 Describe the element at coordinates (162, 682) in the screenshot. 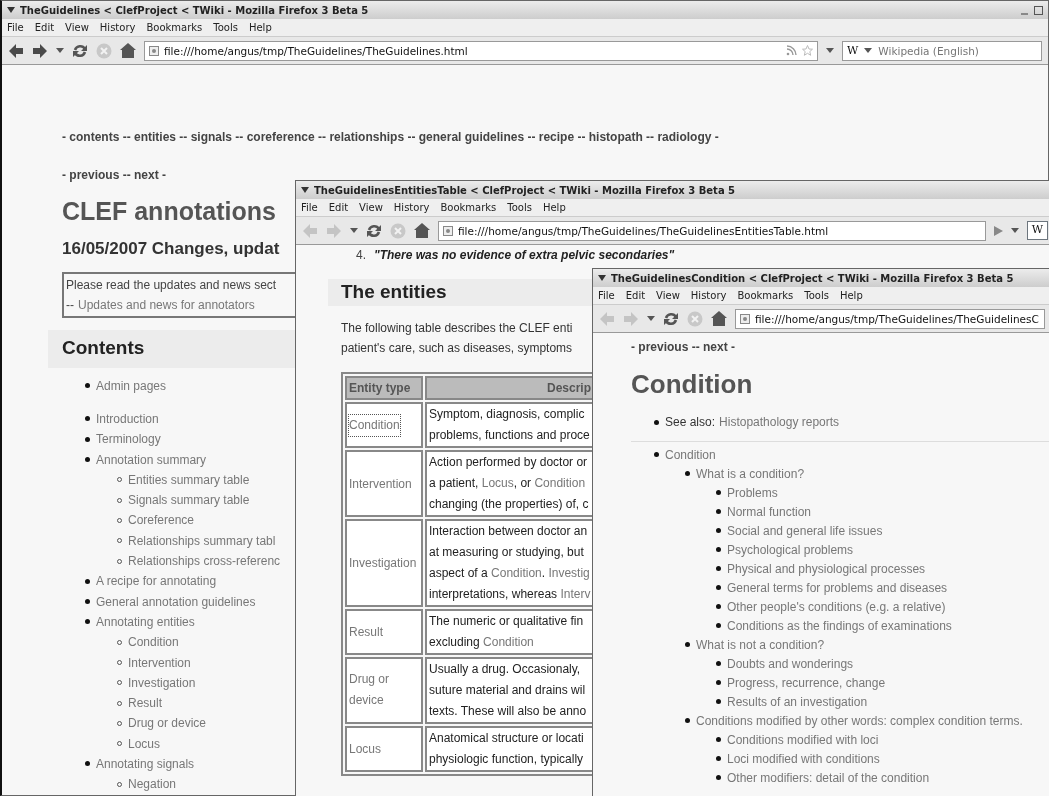

I see `link: Investigation` at that location.